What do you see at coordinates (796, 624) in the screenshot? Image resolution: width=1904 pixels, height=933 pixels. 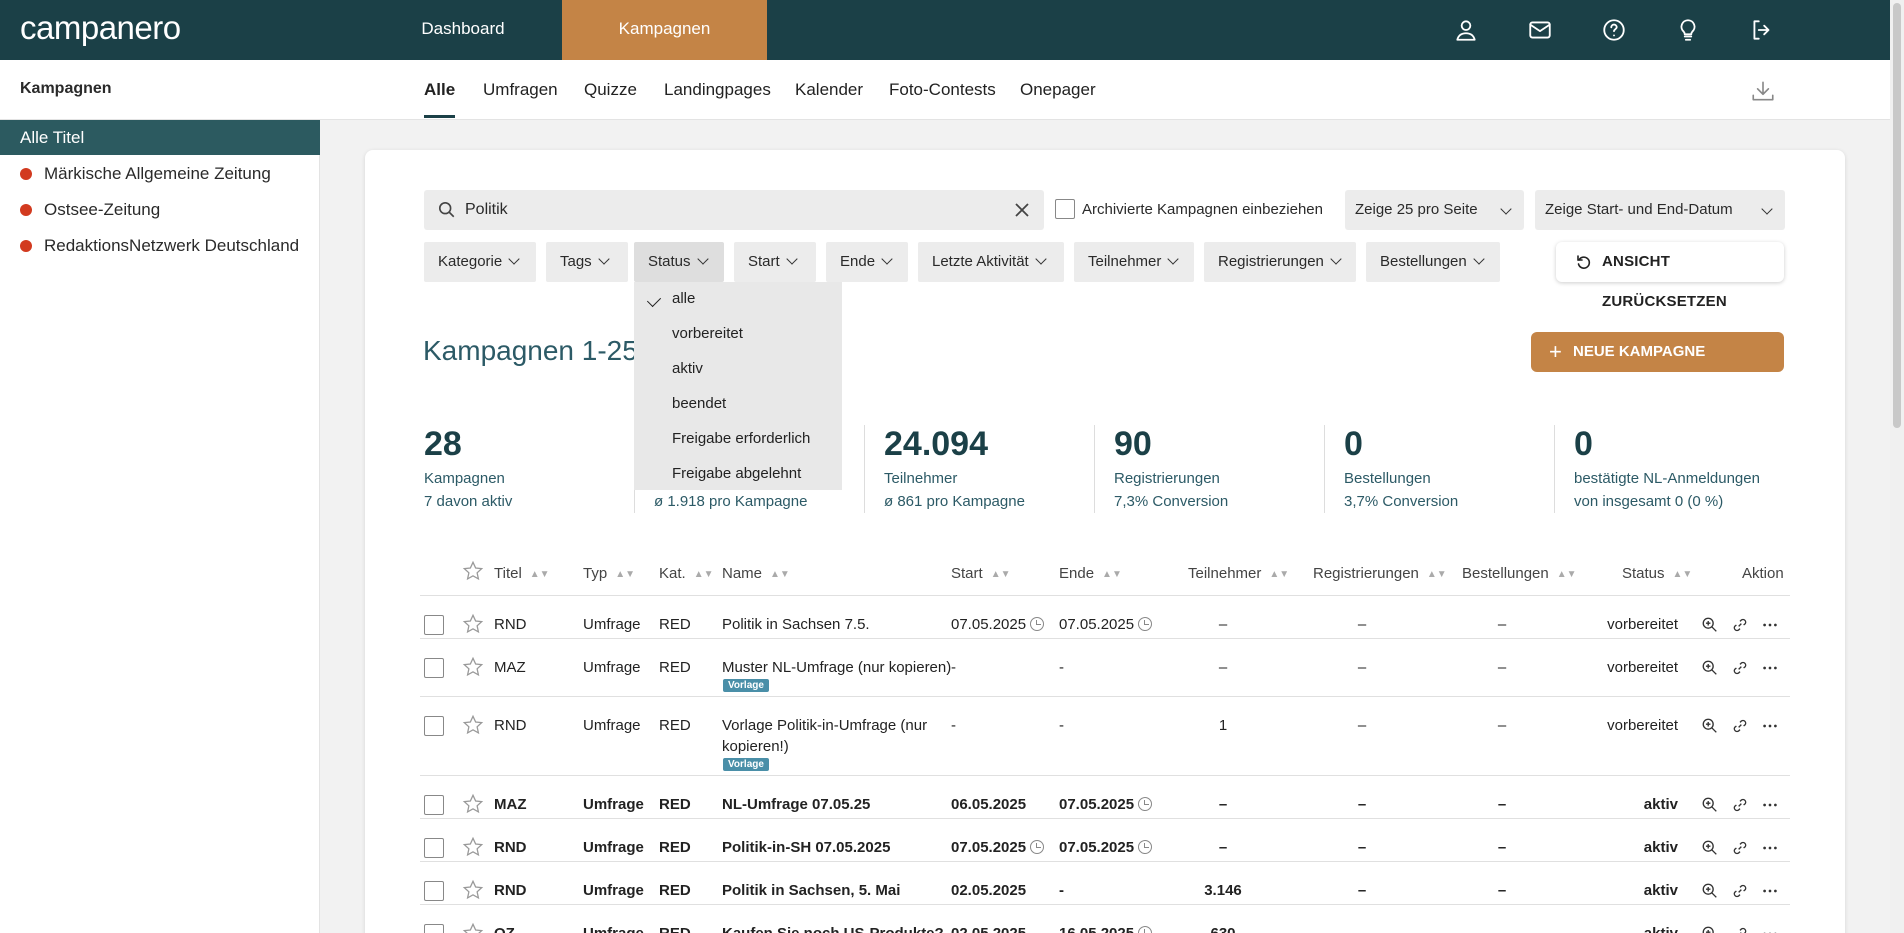 I see `cell-name: Politik in Sachsen 7.5.` at bounding box center [796, 624].